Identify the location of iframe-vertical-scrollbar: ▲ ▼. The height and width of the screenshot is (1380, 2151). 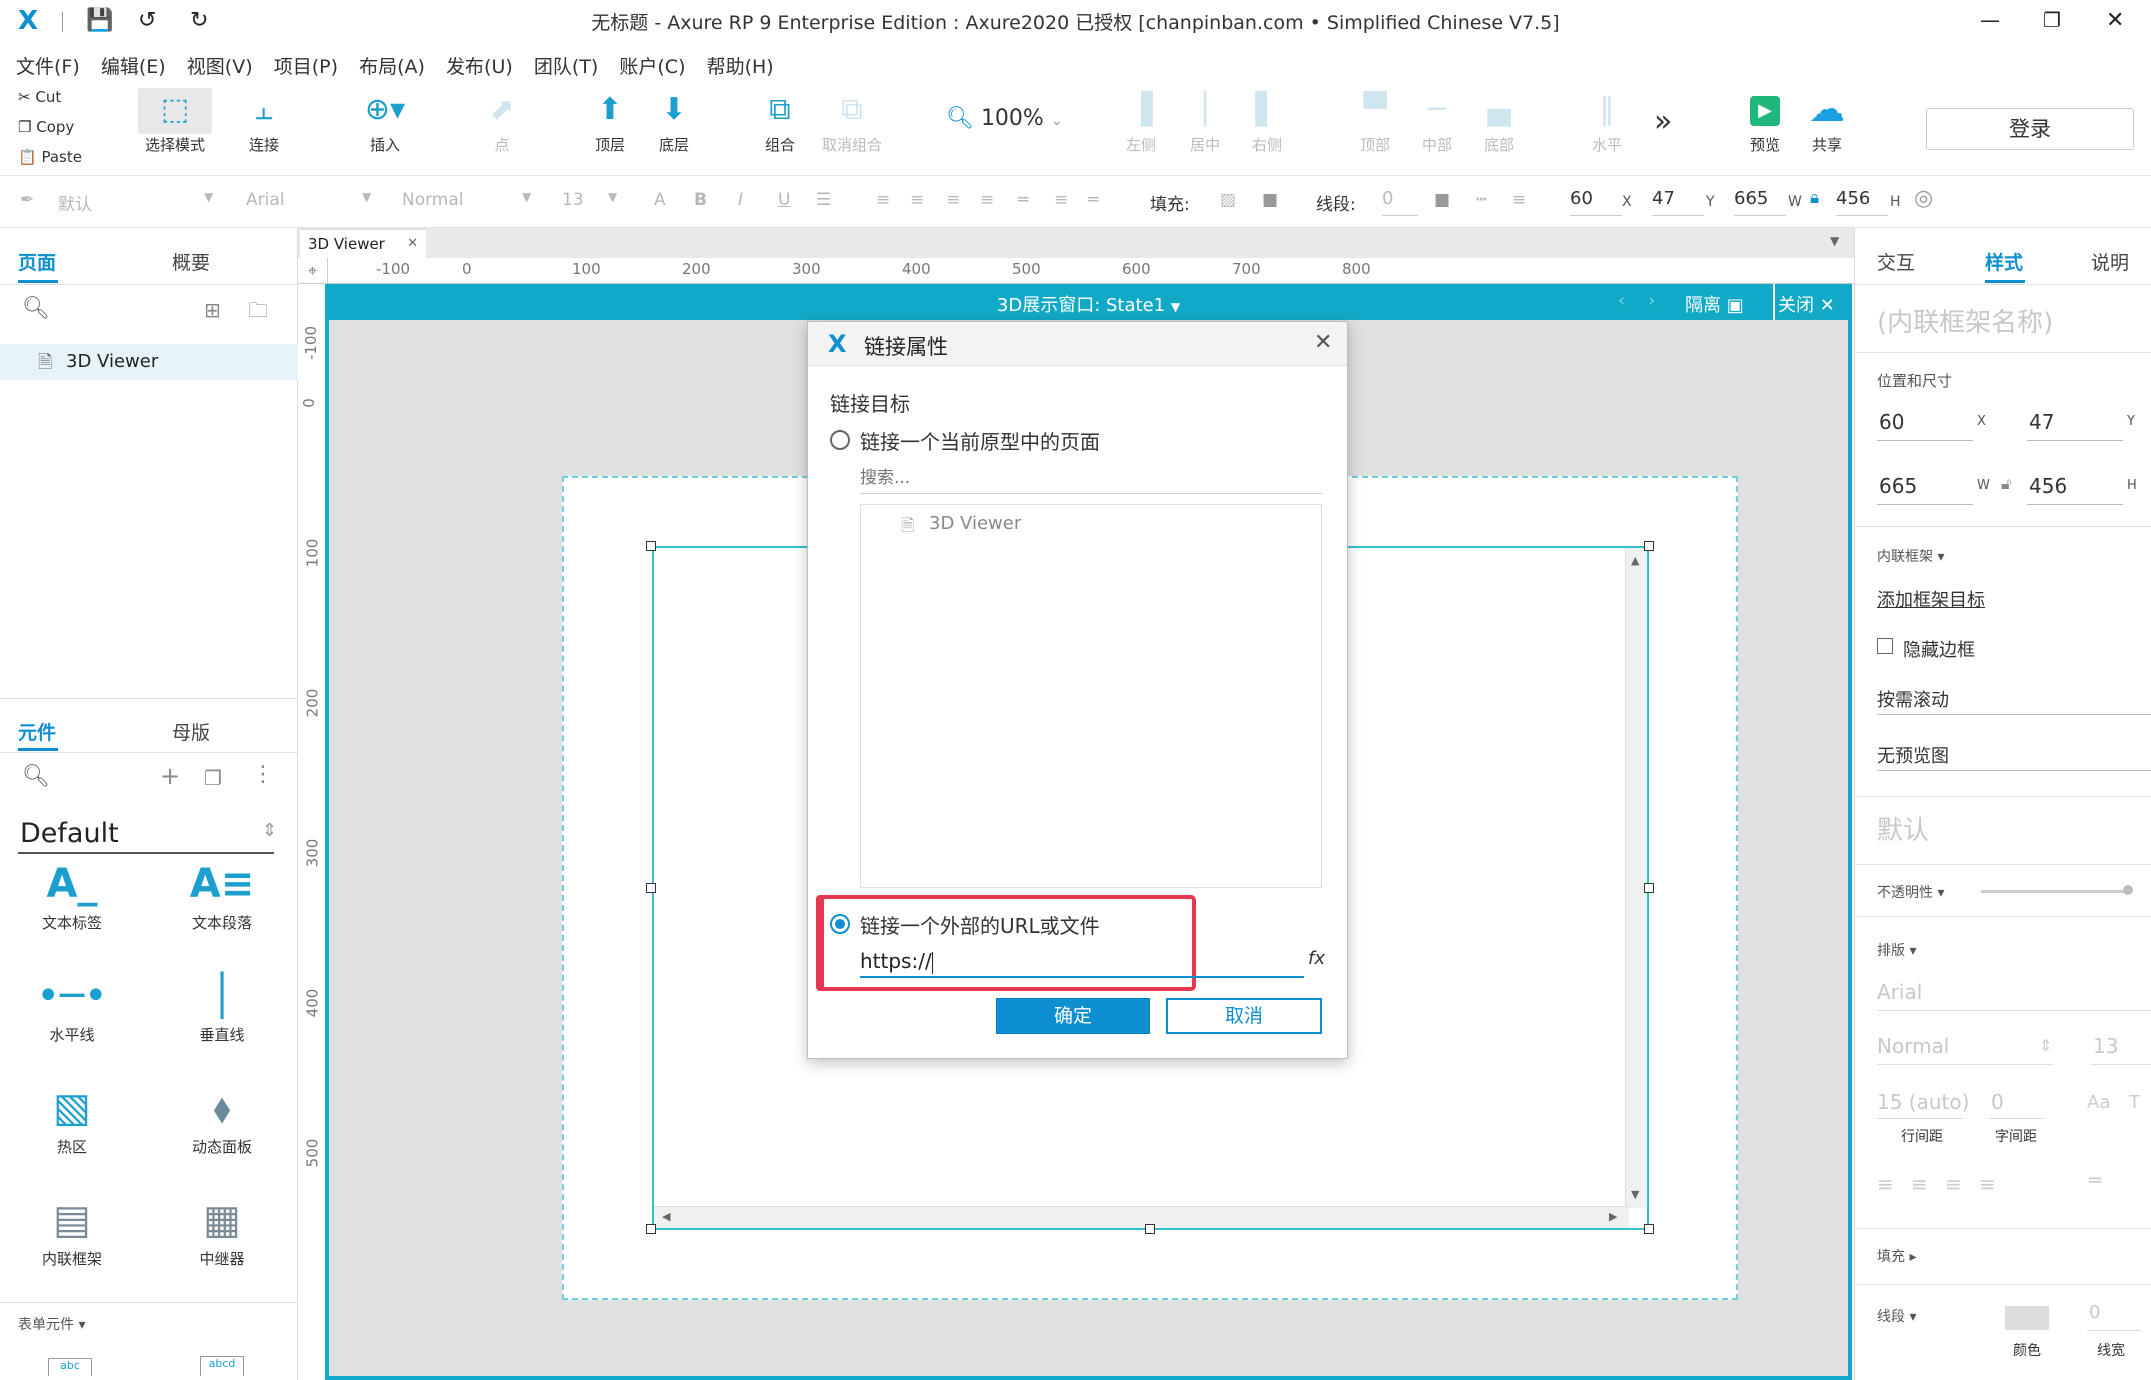
(1636, 878).